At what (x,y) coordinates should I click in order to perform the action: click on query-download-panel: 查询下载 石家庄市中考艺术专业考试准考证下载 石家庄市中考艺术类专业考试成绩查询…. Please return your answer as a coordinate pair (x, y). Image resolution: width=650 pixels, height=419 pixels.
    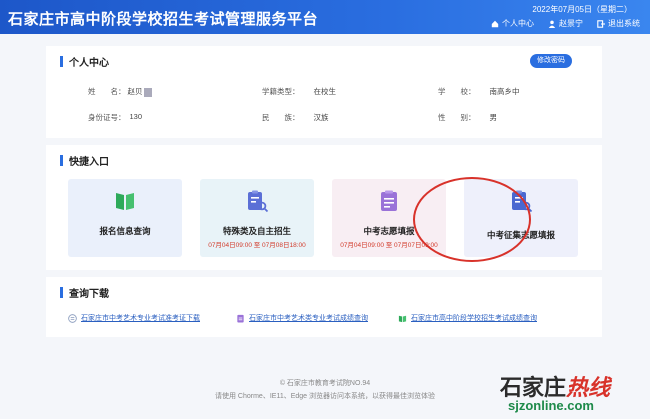
    Looking at the image, I should click on (324, 307).